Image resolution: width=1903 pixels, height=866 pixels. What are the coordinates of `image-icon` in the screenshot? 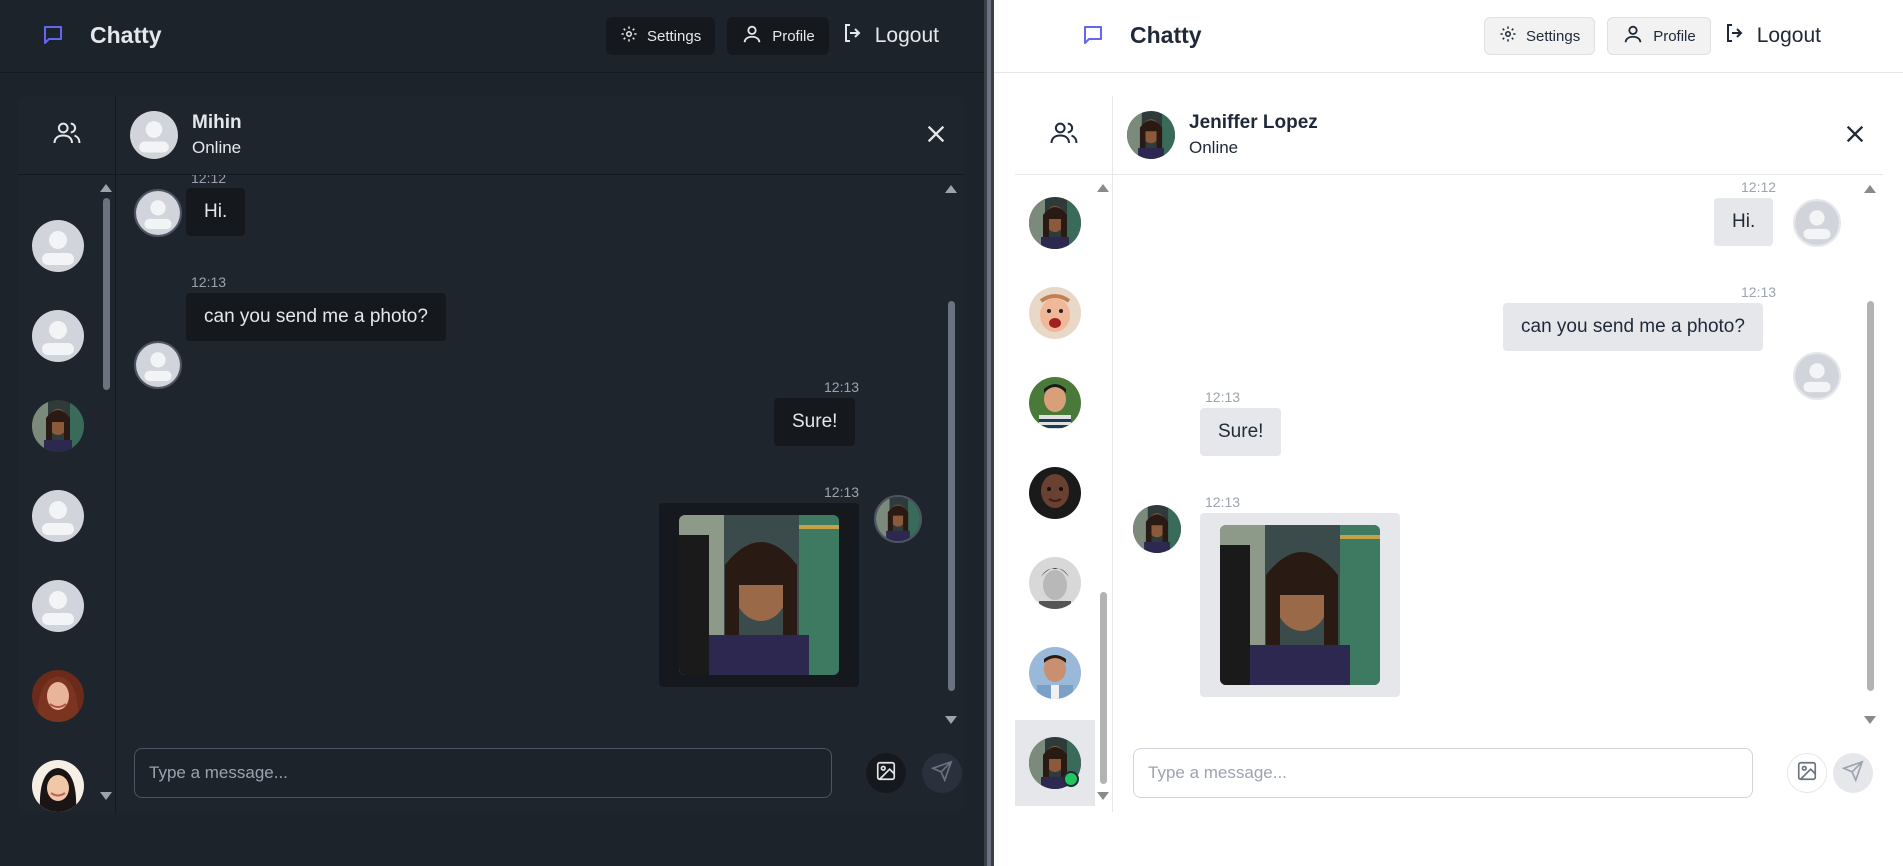 It's located at (1807, 773).